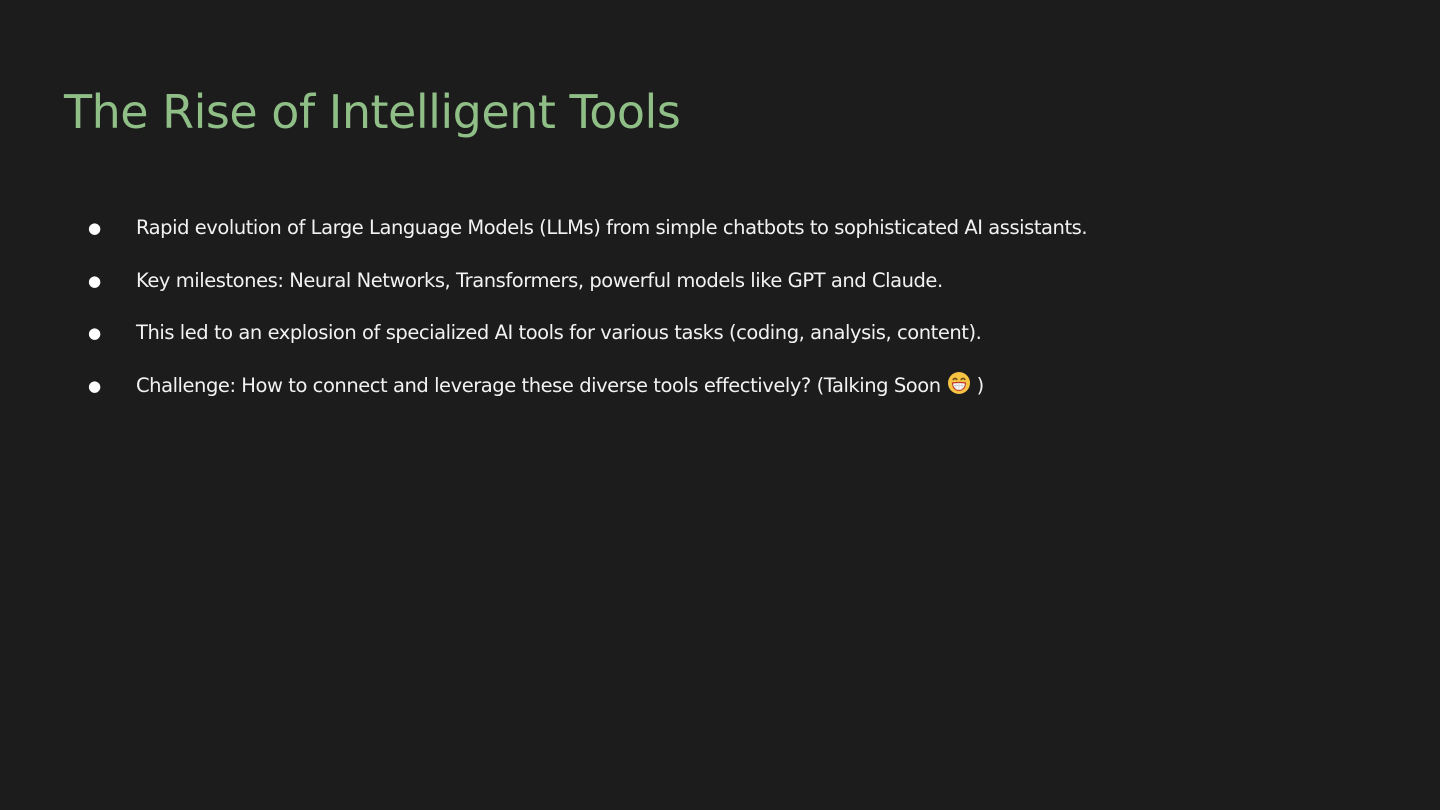  Describe the element at coordinates (372, 112) in the screenshot. I see `slide-title: The Rise of Intelligent Tools` at that location.